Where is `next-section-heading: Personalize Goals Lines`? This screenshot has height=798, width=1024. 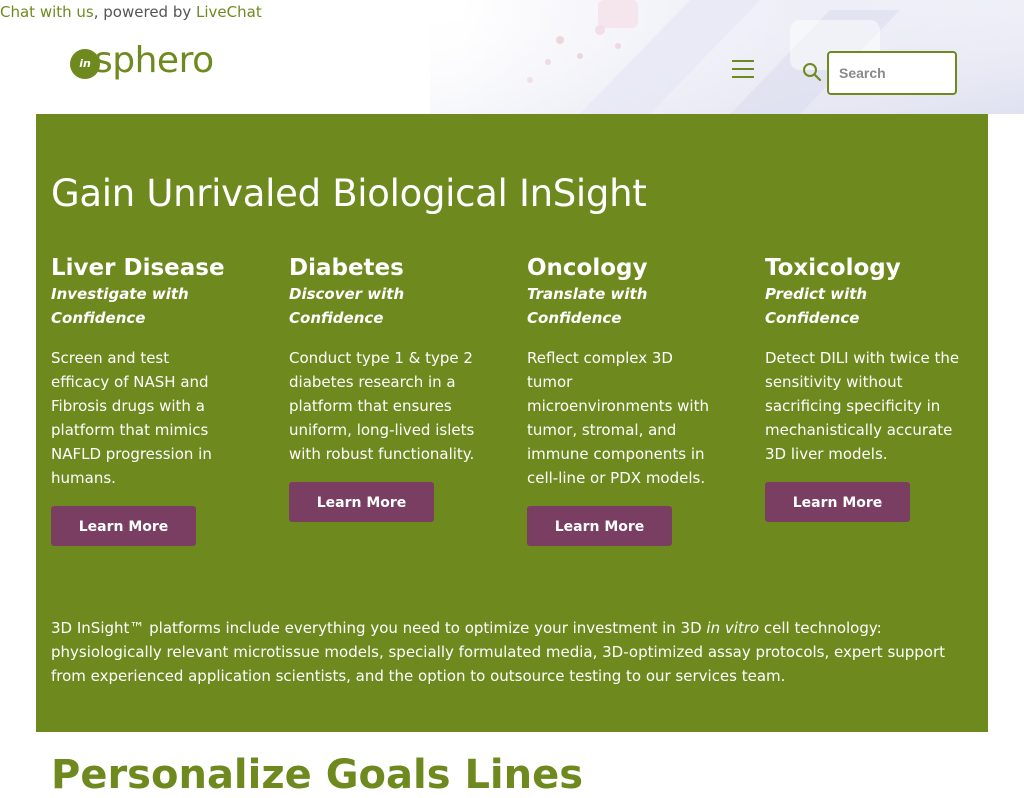 next-section-heading: Personalize Goals Lines is located at coordinates (317, 775).